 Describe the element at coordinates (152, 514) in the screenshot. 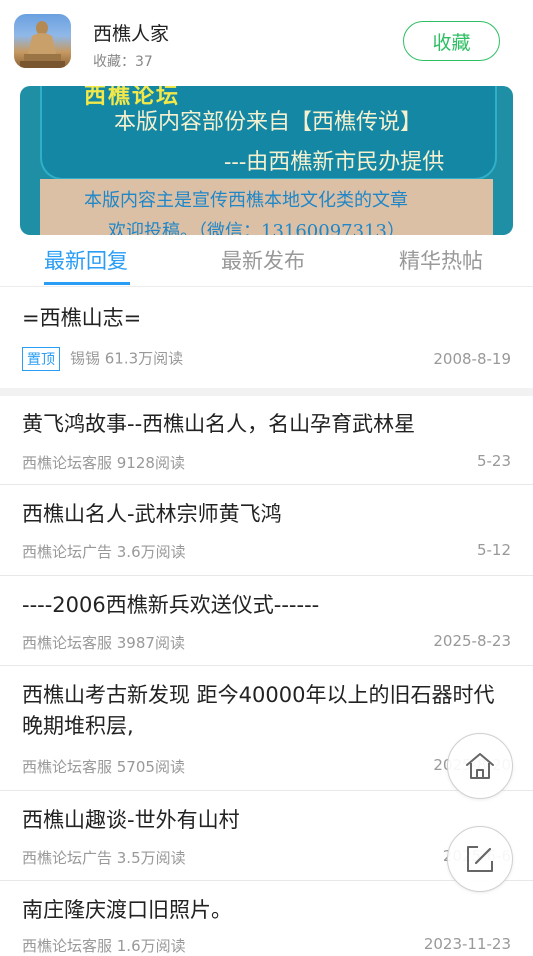

I see `post-title: 西樵山名人-武林宗师黄飞鸿` at that location.